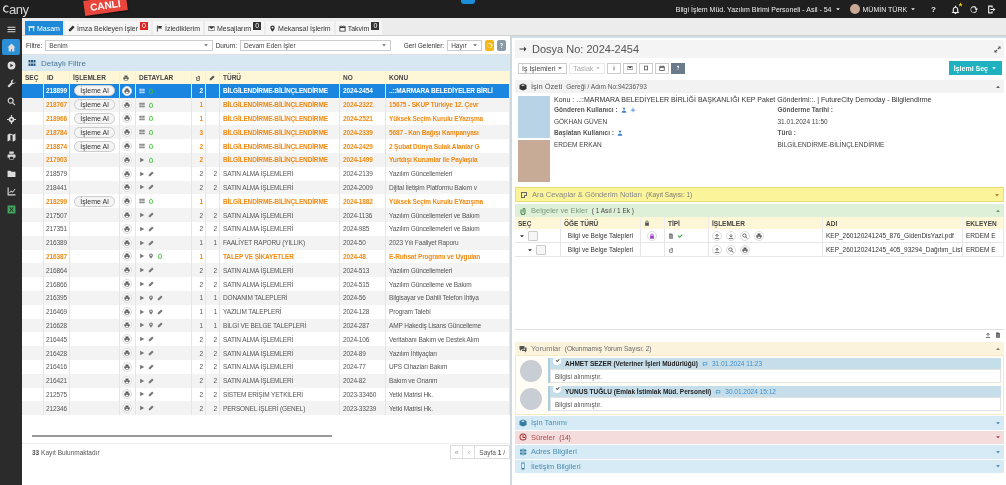 This screenshot has height=485, width=1006. Describe the element at coordinates (557, 388) in the screenshot. I see `check-icon` at that location.